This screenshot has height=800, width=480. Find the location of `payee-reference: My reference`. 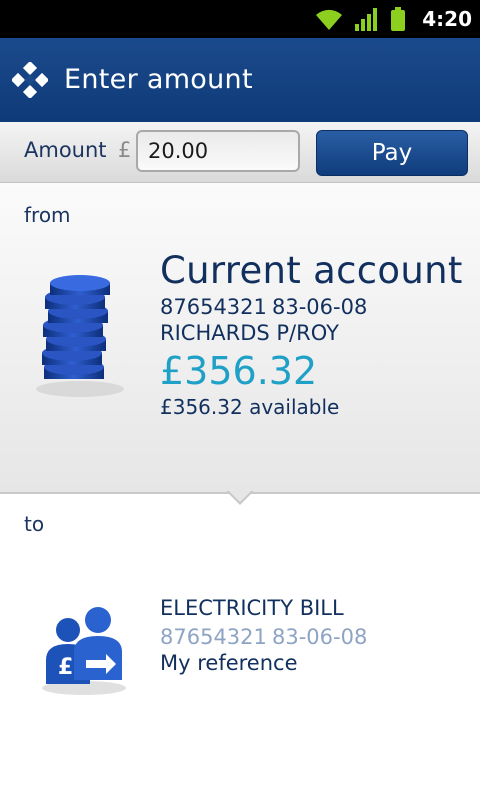

payee-reference: My reference is located at coordinates (229, 663).